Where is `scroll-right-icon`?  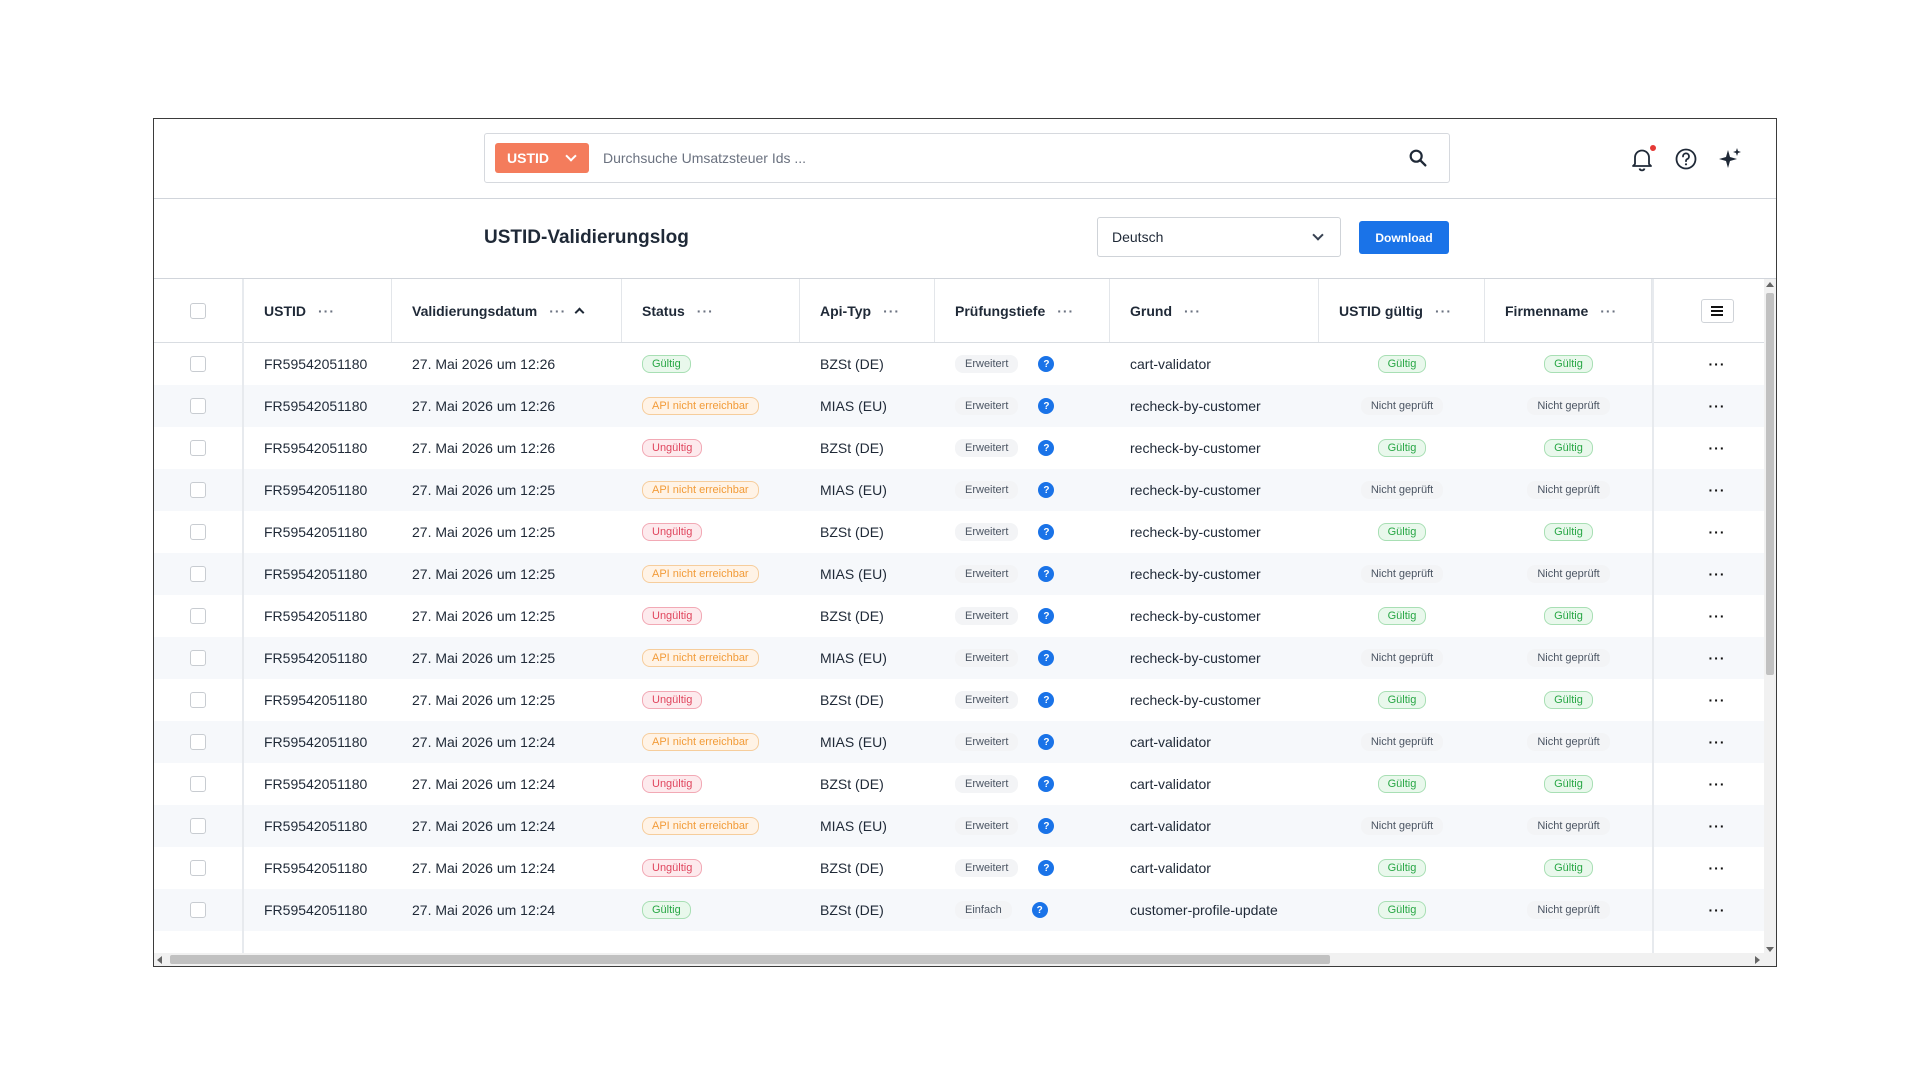 scroll-right-icon is located at coordinates (1757, 960).